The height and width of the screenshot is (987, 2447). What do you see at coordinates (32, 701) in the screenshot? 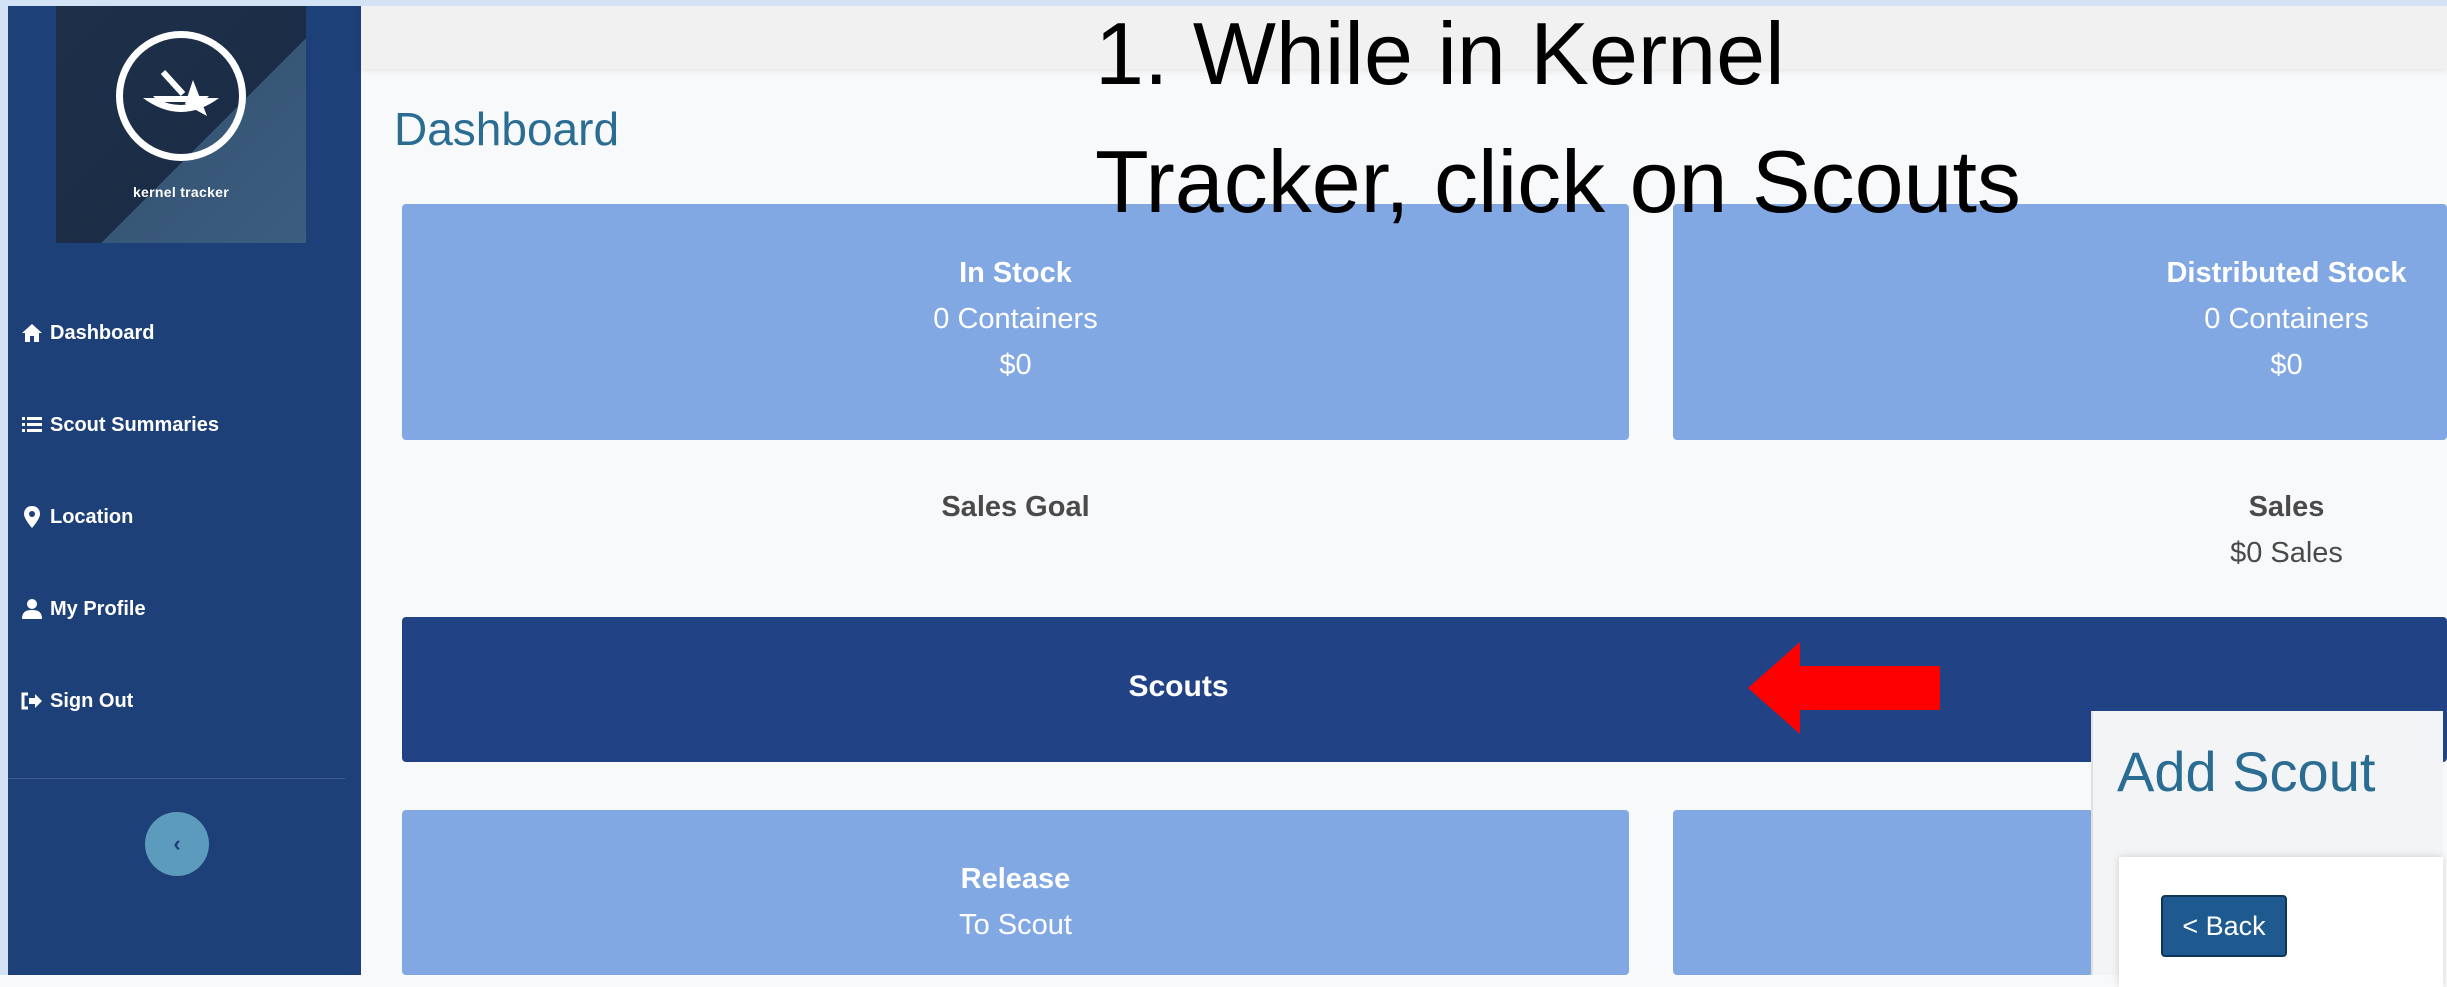
I see `sign-out-icon` at bounding box center [32, 701].